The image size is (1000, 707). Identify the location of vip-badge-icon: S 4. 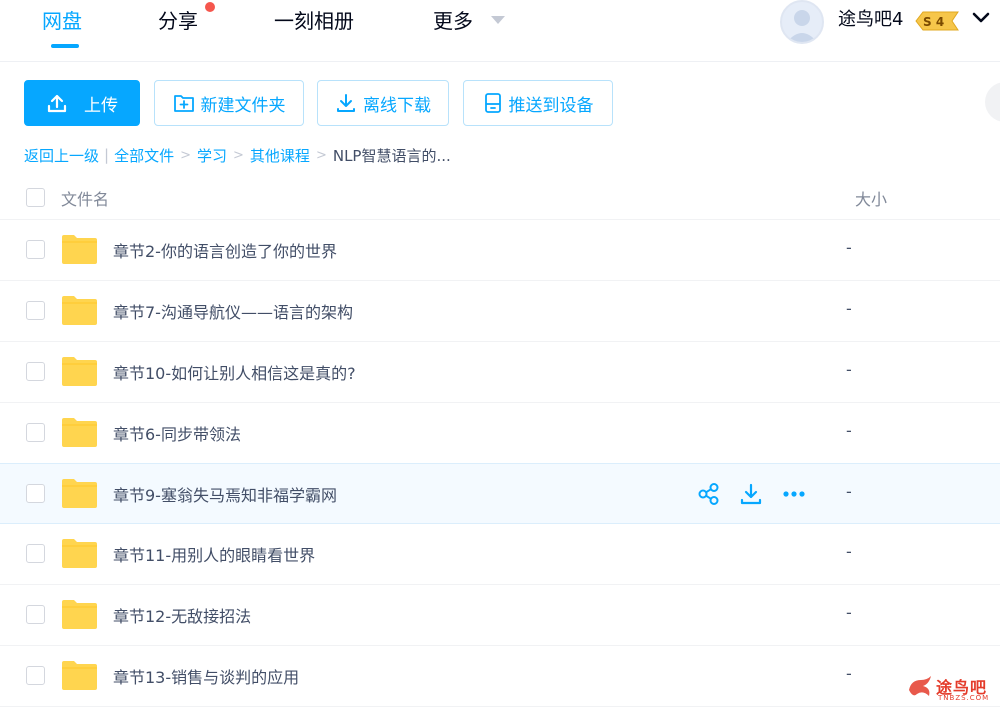
(937, 21).